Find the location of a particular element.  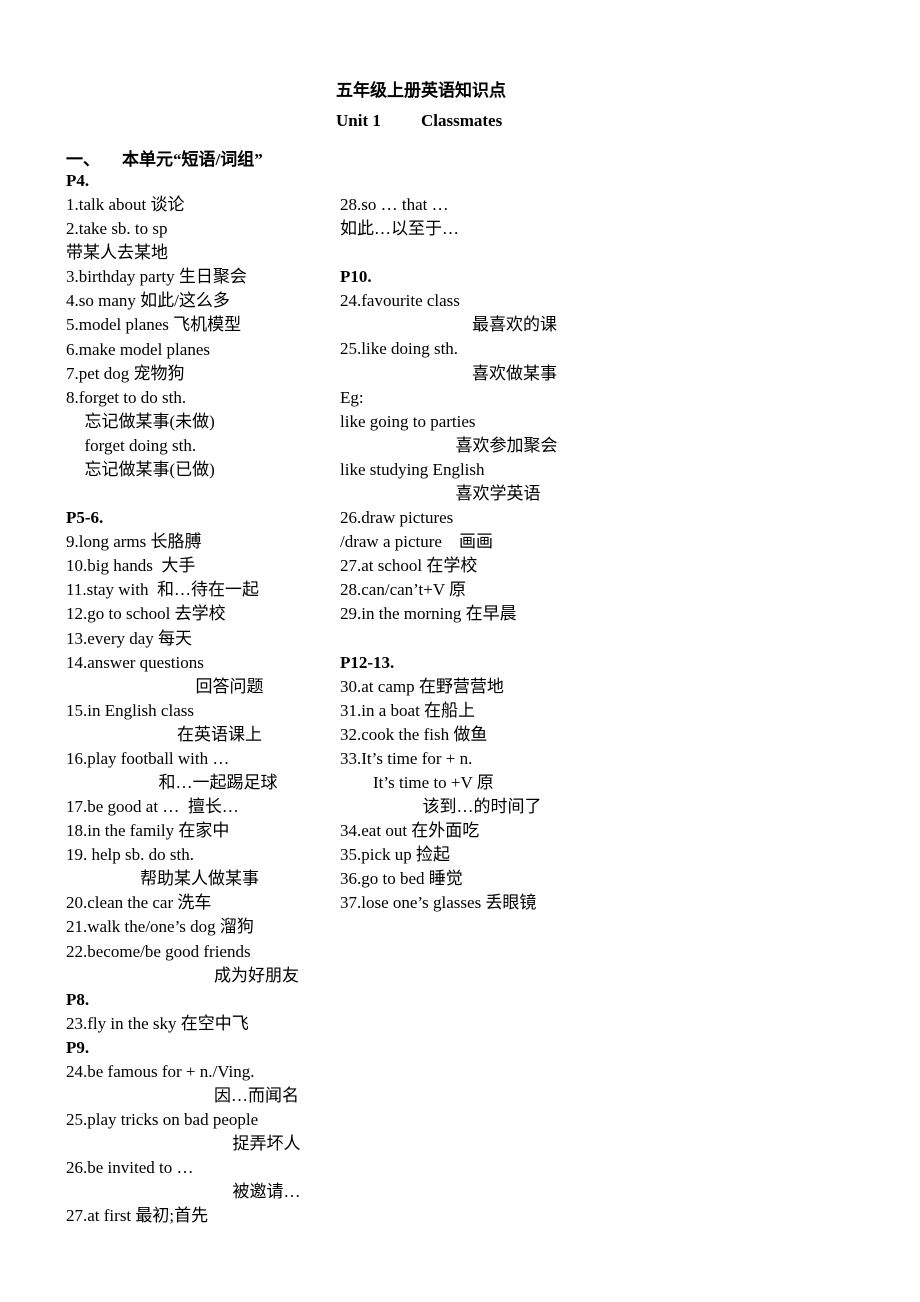

phrase-line: 33.It’s time for + n. is located at coordinates (406, 758).